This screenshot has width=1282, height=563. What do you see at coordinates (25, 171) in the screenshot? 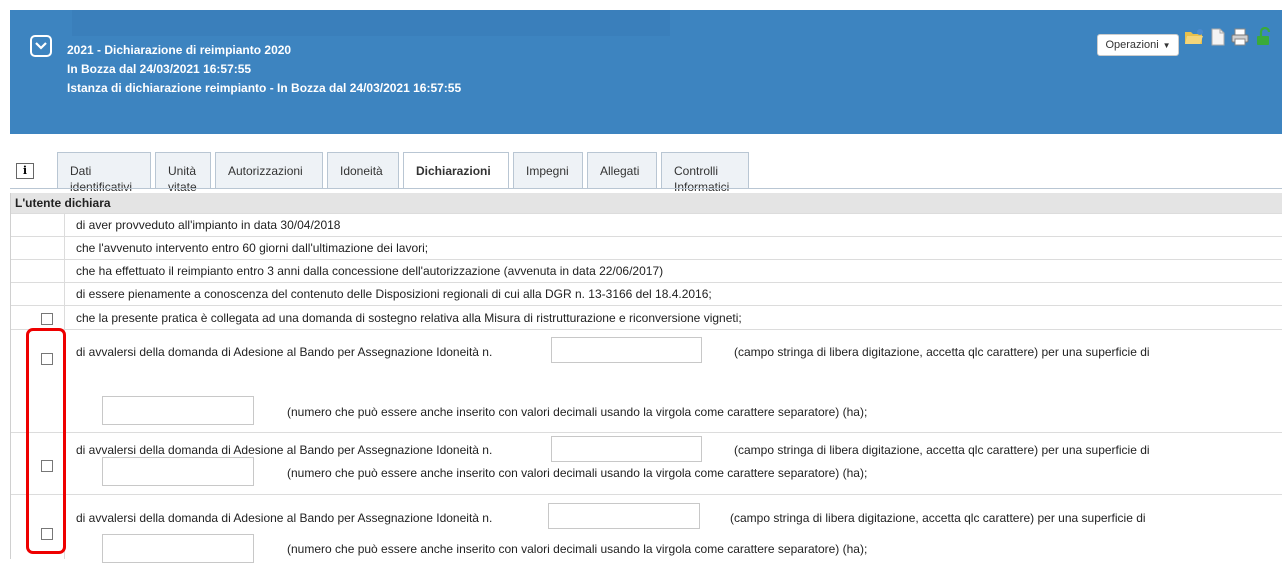
I see `info-icon: i` at bounding box center [25, 171].